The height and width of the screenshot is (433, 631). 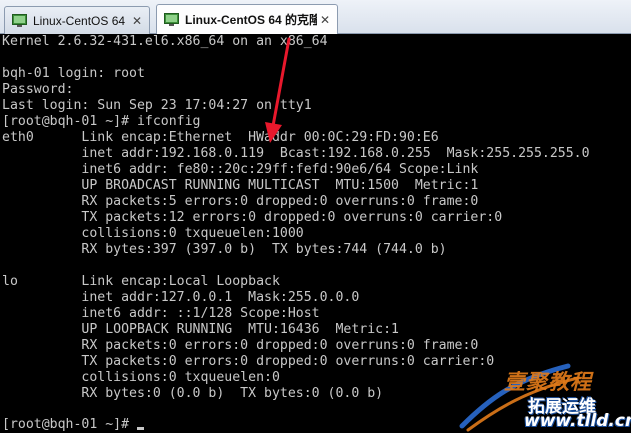 What do you see at coordinates (73, 73) in the screenshot?
I see `terminal-line: bqh-01 login: root` at bounding box center [73, 73].